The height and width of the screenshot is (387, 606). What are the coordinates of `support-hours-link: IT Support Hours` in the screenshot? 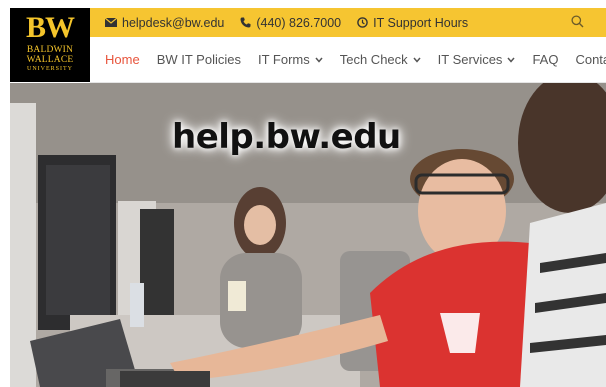 It's located at (412, 23).